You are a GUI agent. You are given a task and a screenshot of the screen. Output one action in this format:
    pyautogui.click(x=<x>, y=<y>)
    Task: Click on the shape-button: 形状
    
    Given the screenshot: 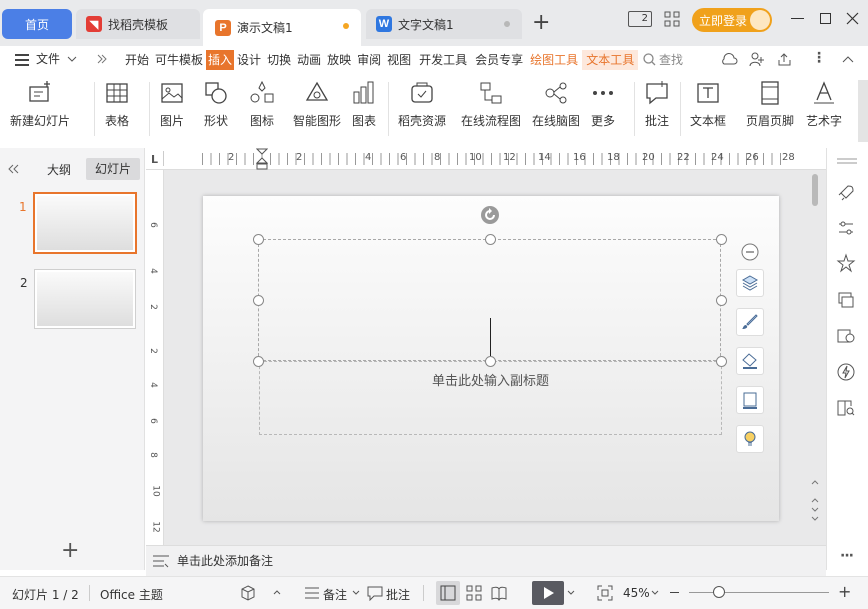 What is the action you would take?
    pyautogui.click(x=216, y=104)
    